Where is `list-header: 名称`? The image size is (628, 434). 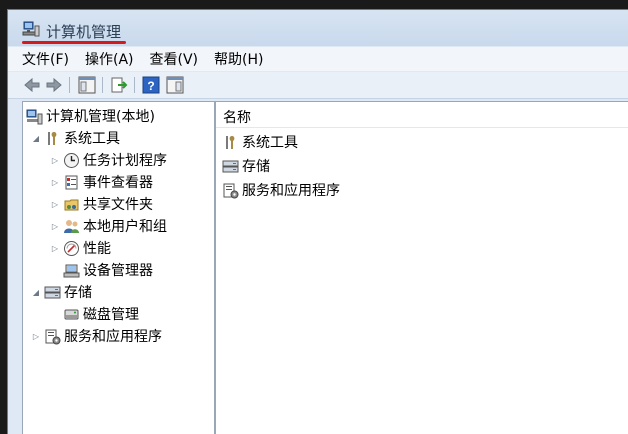
list-header: 名称 is located at coordinates (422, 115).